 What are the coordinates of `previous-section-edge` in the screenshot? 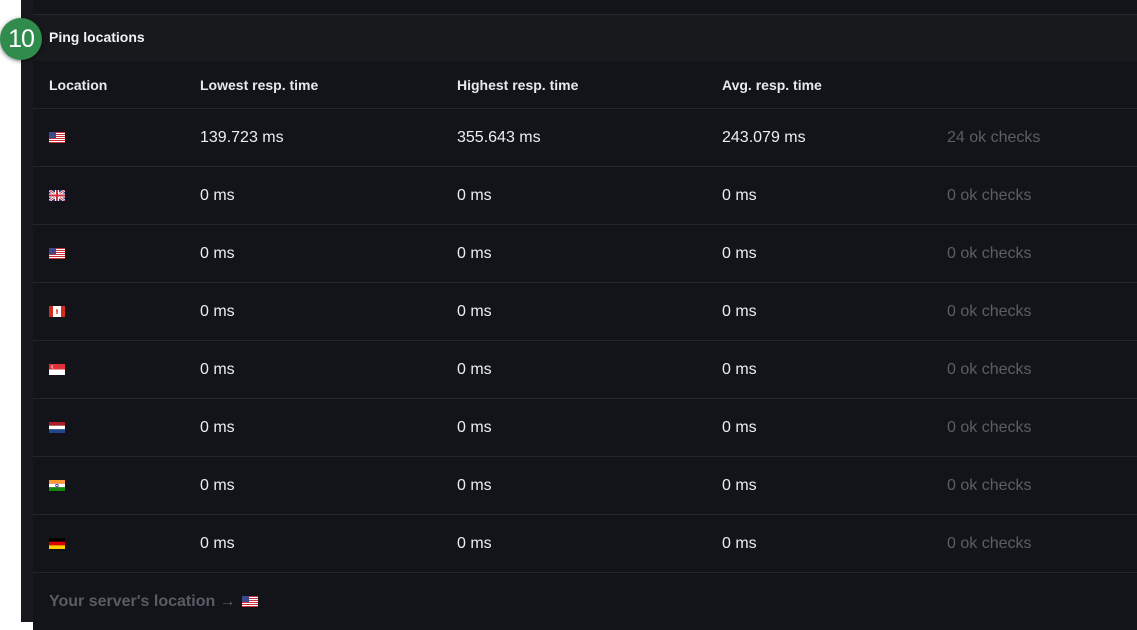 It's located at (585, 7).